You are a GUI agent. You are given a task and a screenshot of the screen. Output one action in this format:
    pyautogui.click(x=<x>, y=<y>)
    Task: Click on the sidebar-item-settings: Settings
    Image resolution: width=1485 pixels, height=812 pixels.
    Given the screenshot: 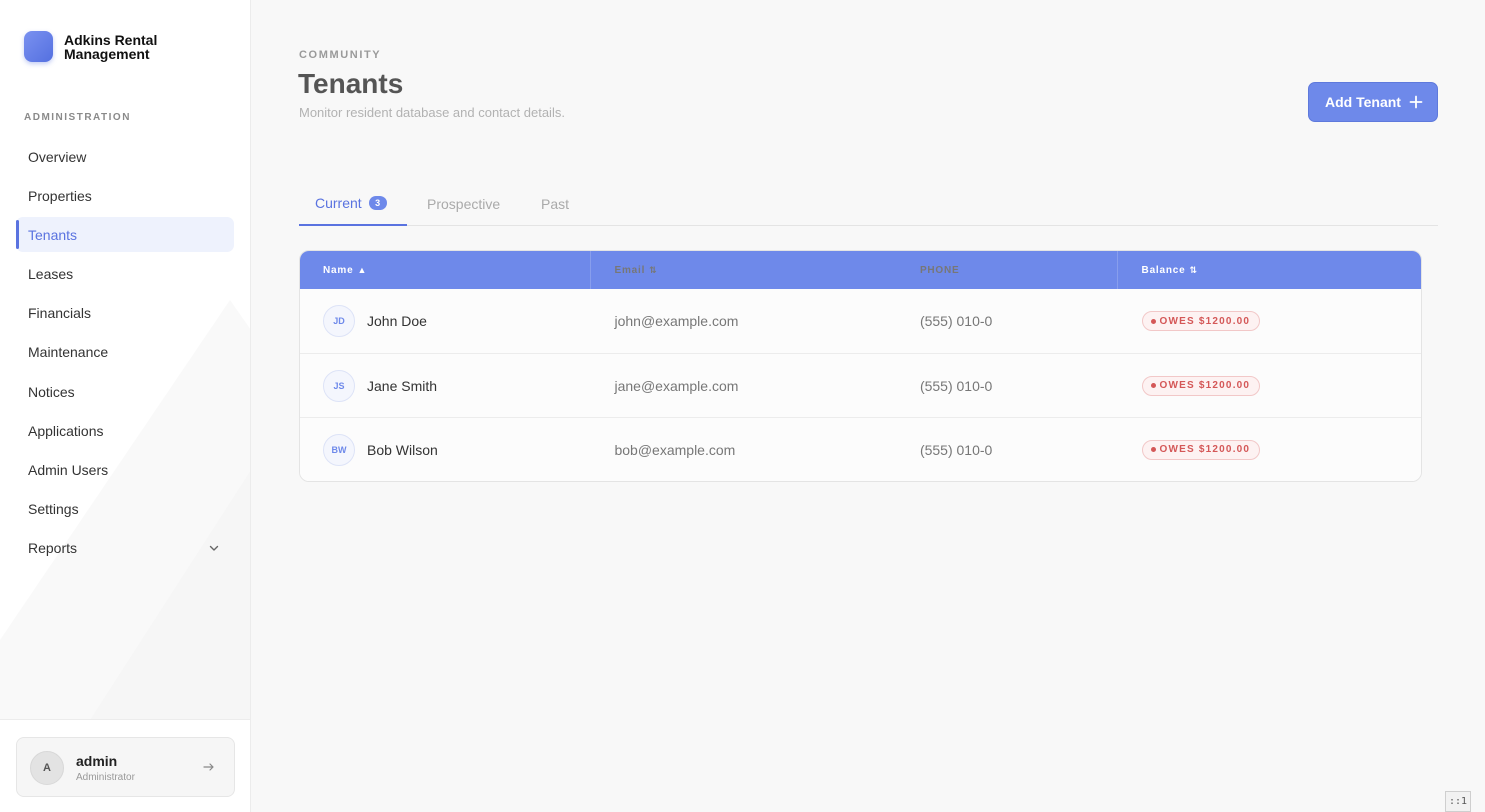 What is the action you would take?
    pyautogui.click(x=125, y=509)
    